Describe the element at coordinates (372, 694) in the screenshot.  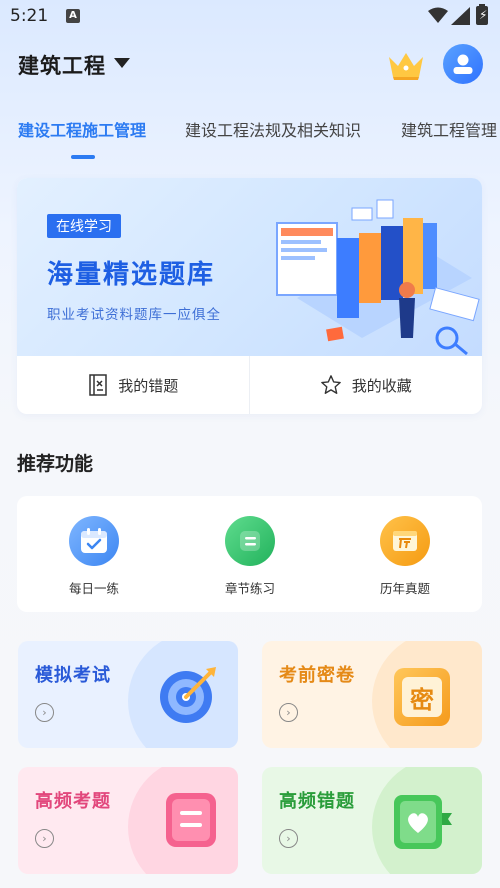
I see `tile-pre-exam-paper: 考前密卷 › 密` at that location.